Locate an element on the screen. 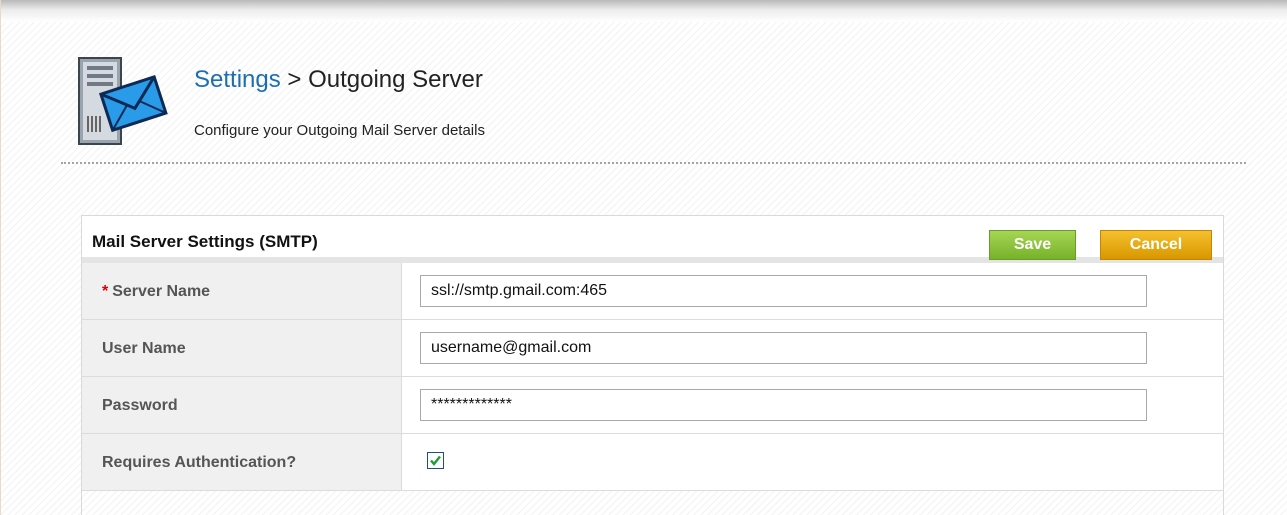  page-title: Settings > Outgoing Server is located at coordinates (338, 80).